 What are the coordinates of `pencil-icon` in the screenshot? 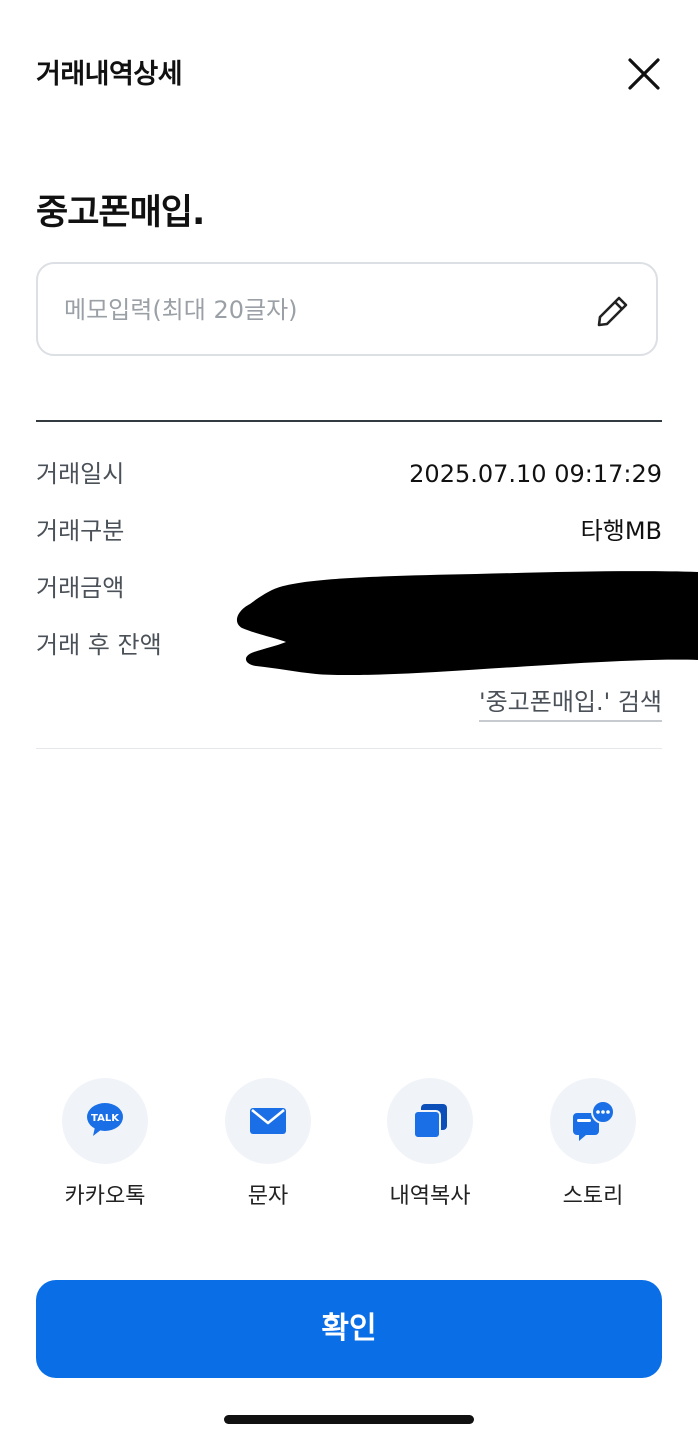 It's located at (612, 311).